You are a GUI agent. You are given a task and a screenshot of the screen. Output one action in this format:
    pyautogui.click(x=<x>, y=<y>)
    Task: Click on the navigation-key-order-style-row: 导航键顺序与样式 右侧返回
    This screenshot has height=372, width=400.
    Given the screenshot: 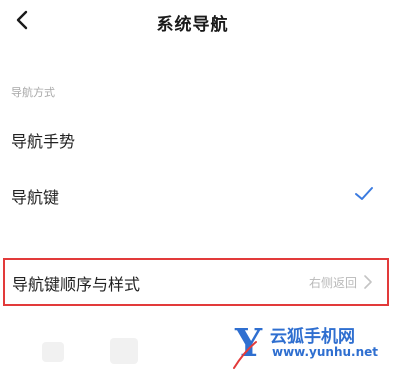 What is the action you would take?
    pyautogui.click(x=196, y=282)
    